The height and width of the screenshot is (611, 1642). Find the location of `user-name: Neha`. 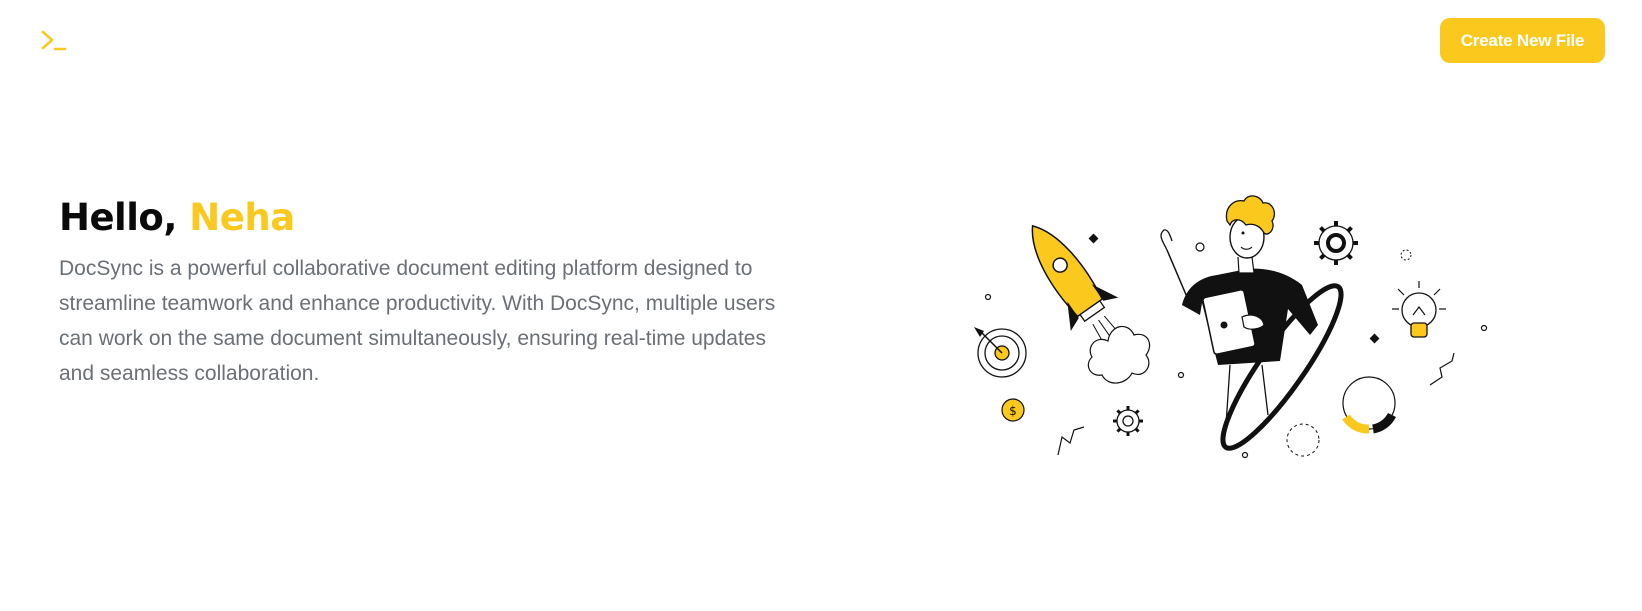

user-name: Neha is located at coordinates (242, 217).